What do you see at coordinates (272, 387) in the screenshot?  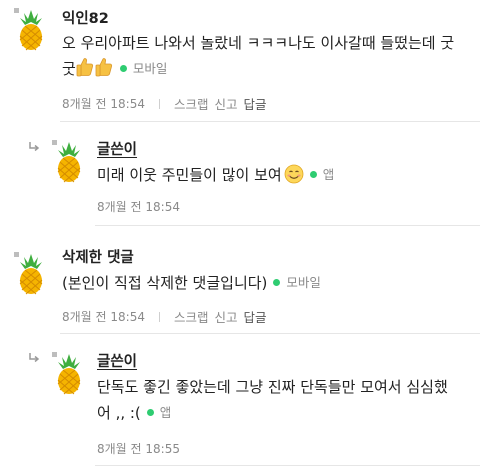 I see `comment-text: 단독도 좋긴 좋았는데 그냥 진짜 단독들만 모여서 심심했` at bounding box center [272, 387].